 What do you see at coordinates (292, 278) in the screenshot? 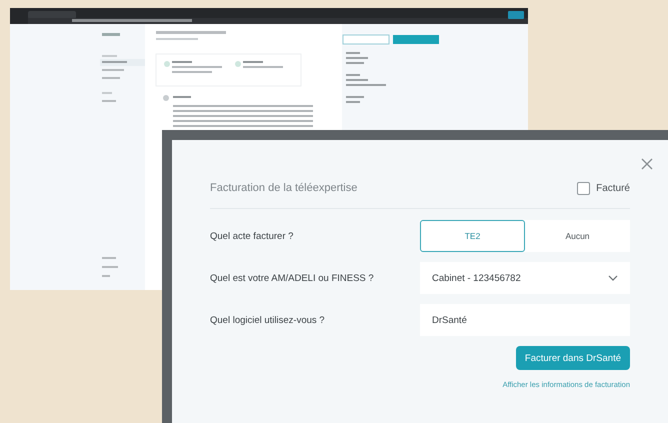
I see `question-label: Quel est votre AM/ADELI ou FINESS ?` at bounding box center [292, 278].